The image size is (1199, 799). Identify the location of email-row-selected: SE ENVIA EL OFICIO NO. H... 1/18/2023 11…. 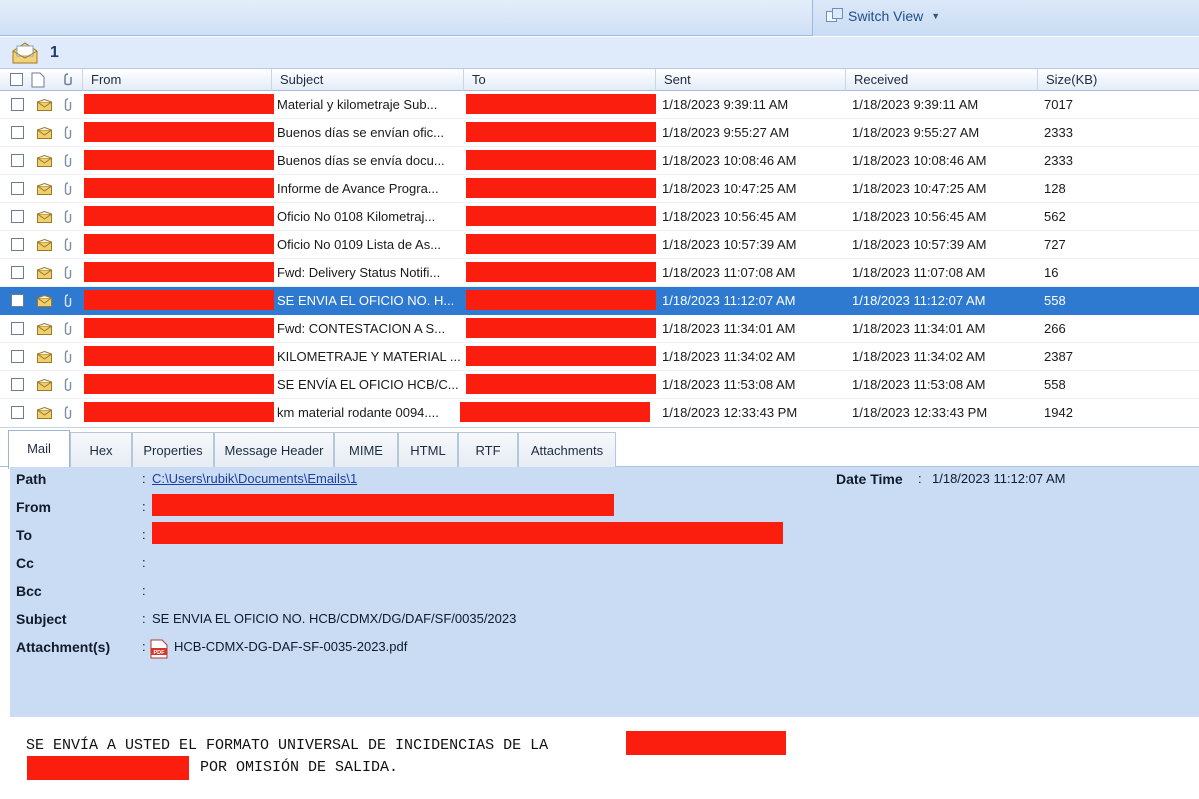
(599, 301).